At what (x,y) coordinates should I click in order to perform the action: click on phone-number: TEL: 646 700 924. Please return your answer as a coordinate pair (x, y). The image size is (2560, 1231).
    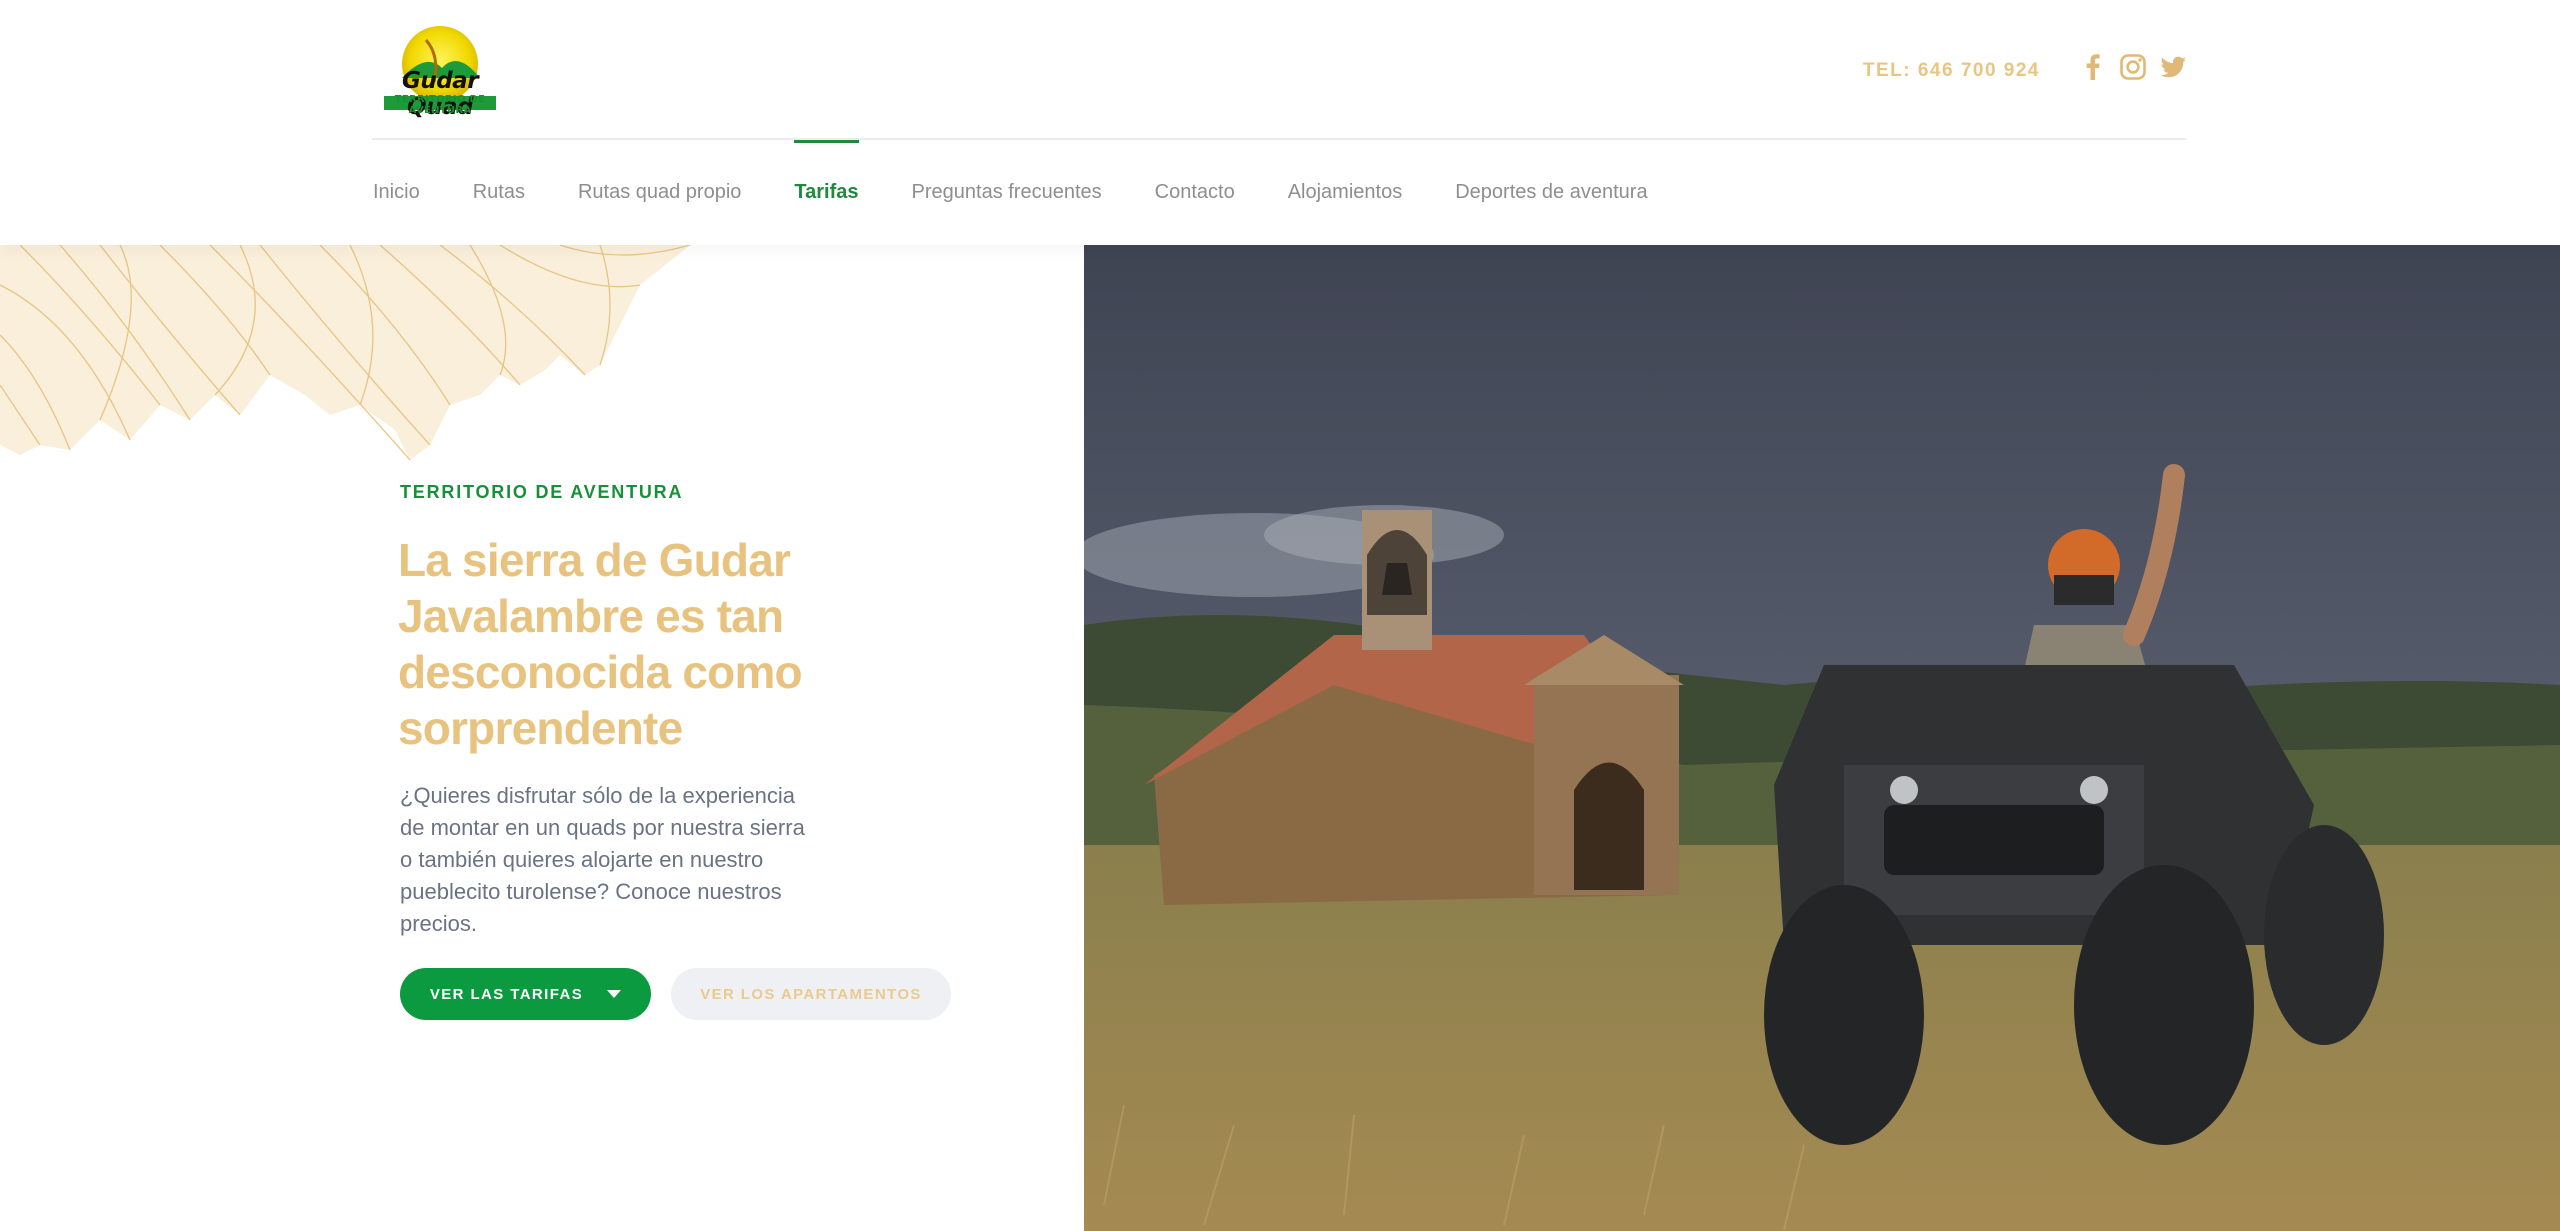
    Looking at the image, I should click on (1951, 71).